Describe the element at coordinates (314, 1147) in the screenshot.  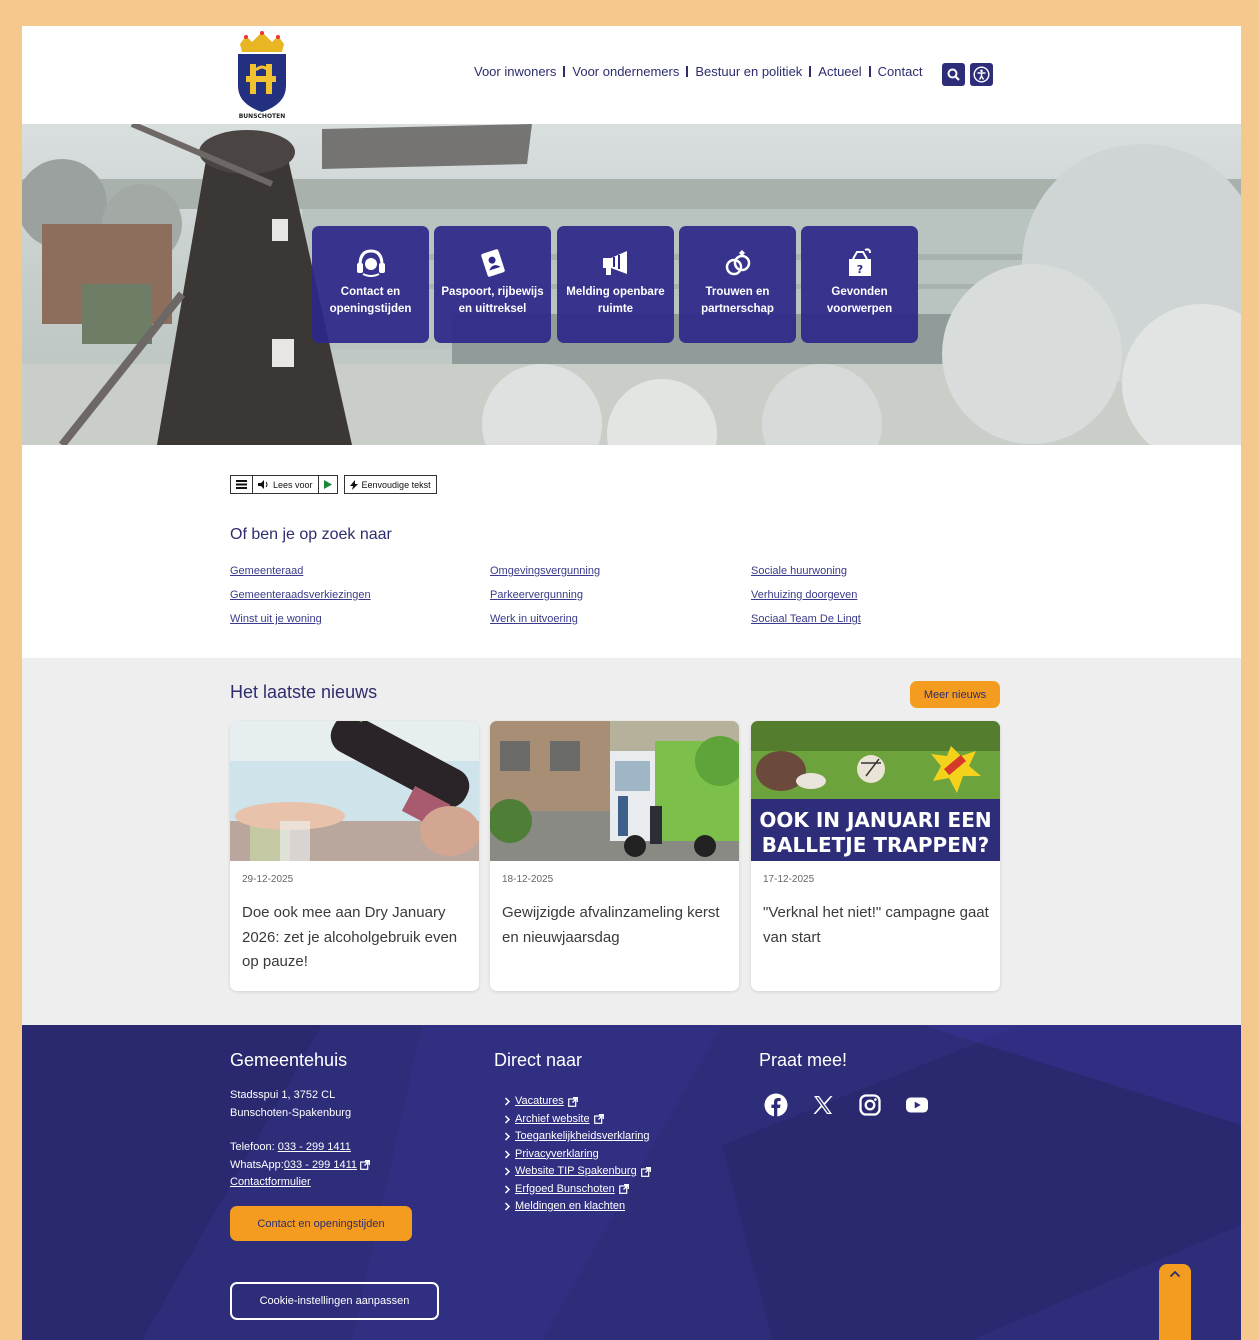
I see `phone-link: 033 - 299 1411` at that location.